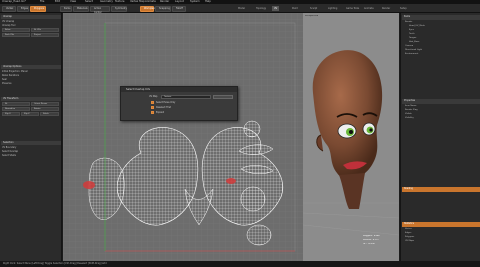 This screenshot has height=267, width=480. I want to click on layout-tab-sculpt: Sculpt, so click(313, 8).